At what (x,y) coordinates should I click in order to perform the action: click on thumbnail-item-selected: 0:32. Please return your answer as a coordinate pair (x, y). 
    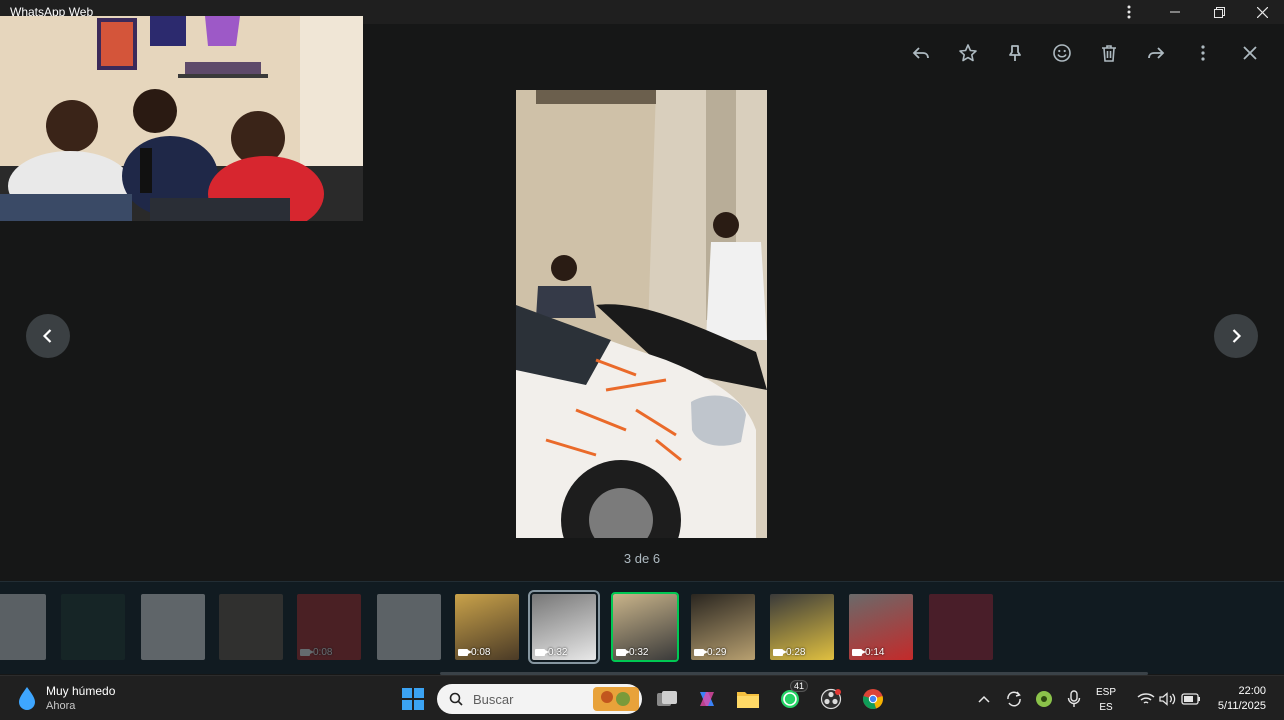
    Looking at the image, I should click on (564, 627).